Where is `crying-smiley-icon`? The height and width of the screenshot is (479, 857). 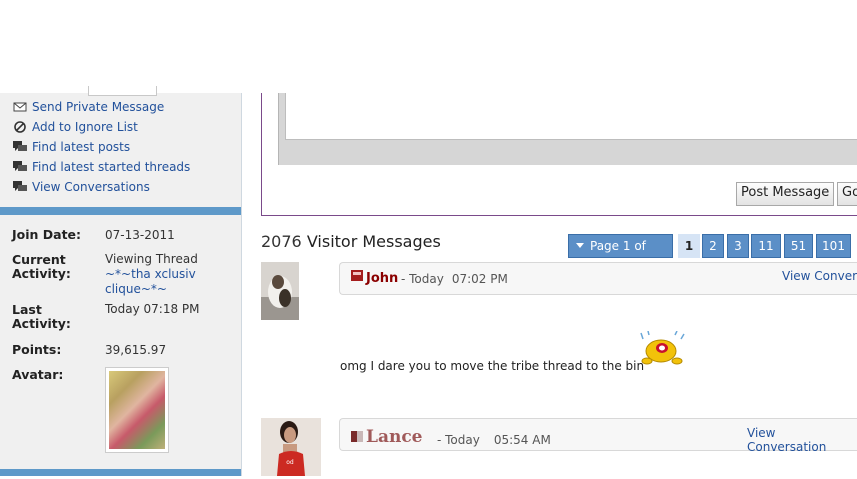 crying-smiley-icon is located at coordinates (662, 348).